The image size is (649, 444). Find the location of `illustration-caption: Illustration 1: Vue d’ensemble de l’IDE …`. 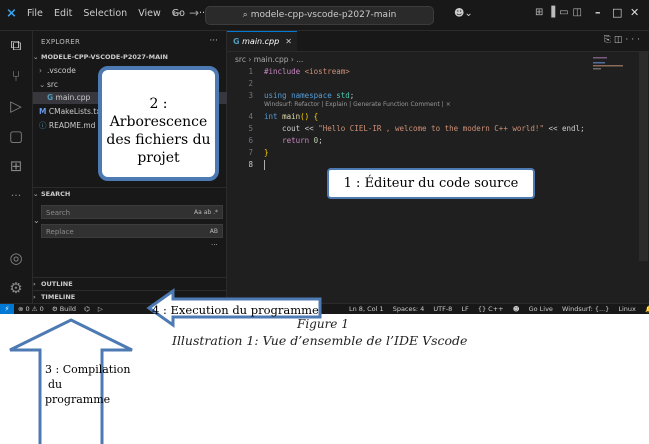

illustration-caption: Illustration 1: Vue d’ensemble de l’IDE … is located at coordinates (320, 340).